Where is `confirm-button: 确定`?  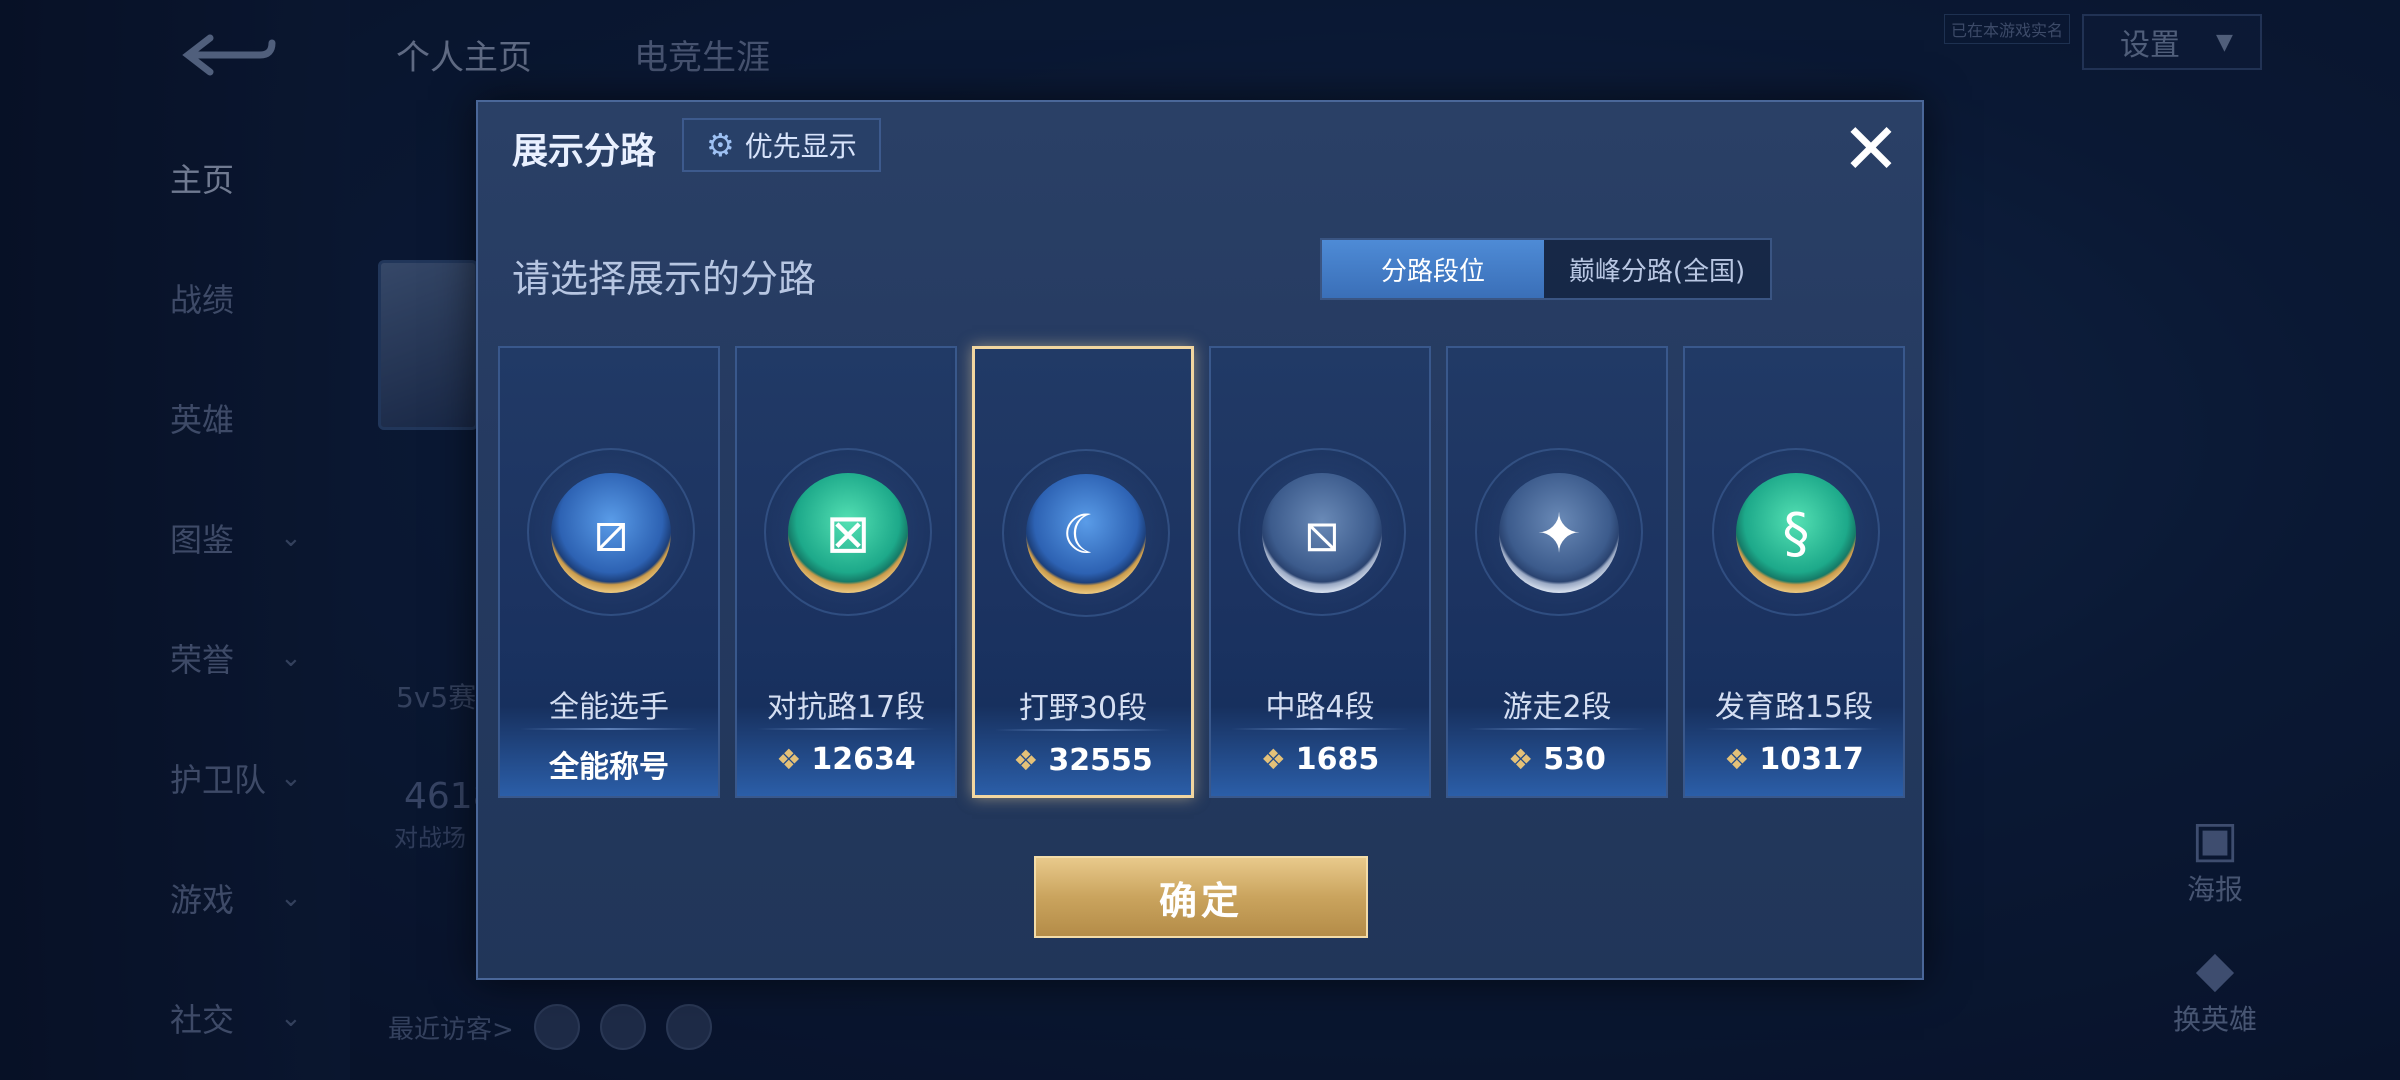
confirm-button: 确定 is located at coordinates (1201, 897).